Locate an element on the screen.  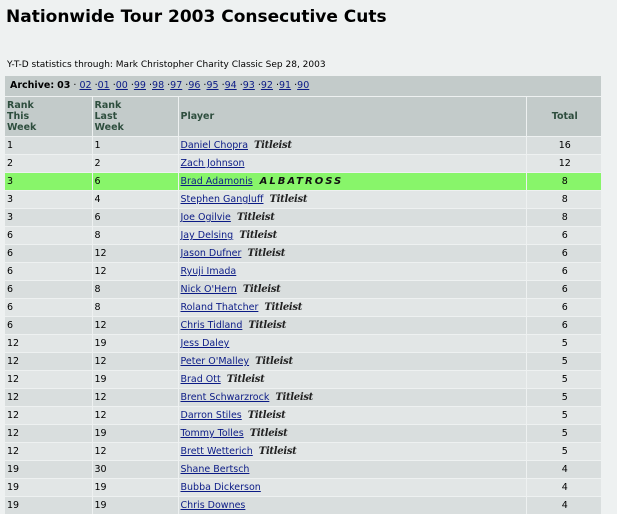
player-link: Peter O'Malley is located at coordinates (215, 361).